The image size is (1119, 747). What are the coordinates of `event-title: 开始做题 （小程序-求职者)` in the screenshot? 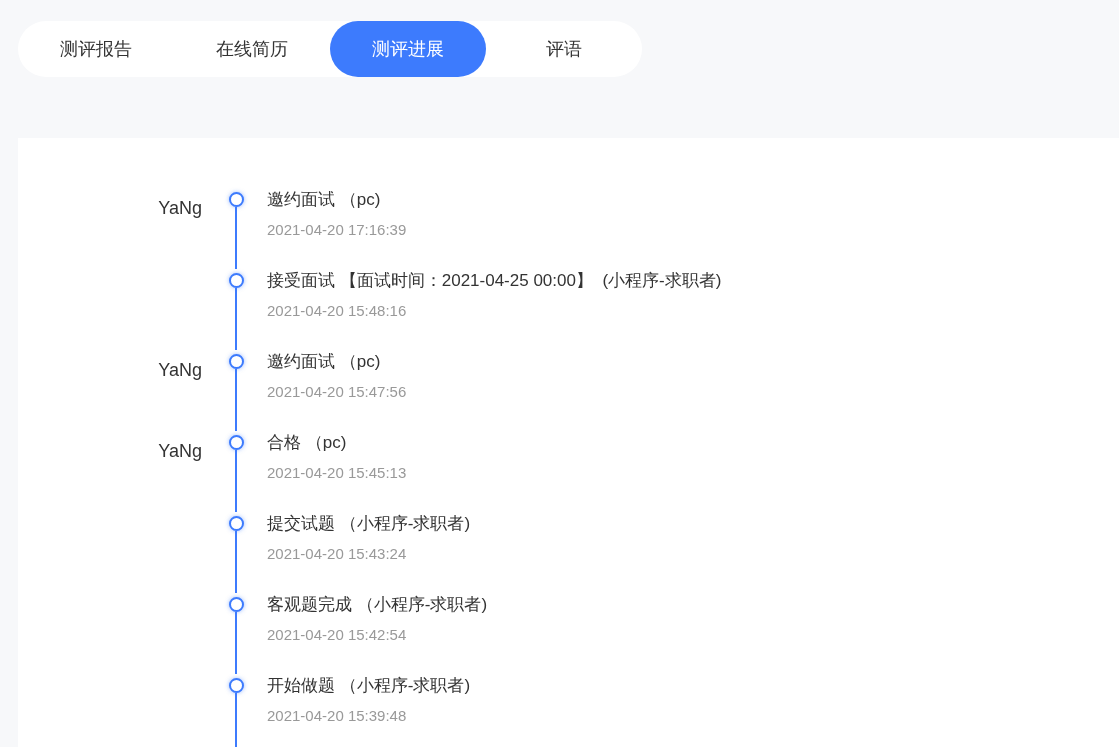 It's located at (369, 686).